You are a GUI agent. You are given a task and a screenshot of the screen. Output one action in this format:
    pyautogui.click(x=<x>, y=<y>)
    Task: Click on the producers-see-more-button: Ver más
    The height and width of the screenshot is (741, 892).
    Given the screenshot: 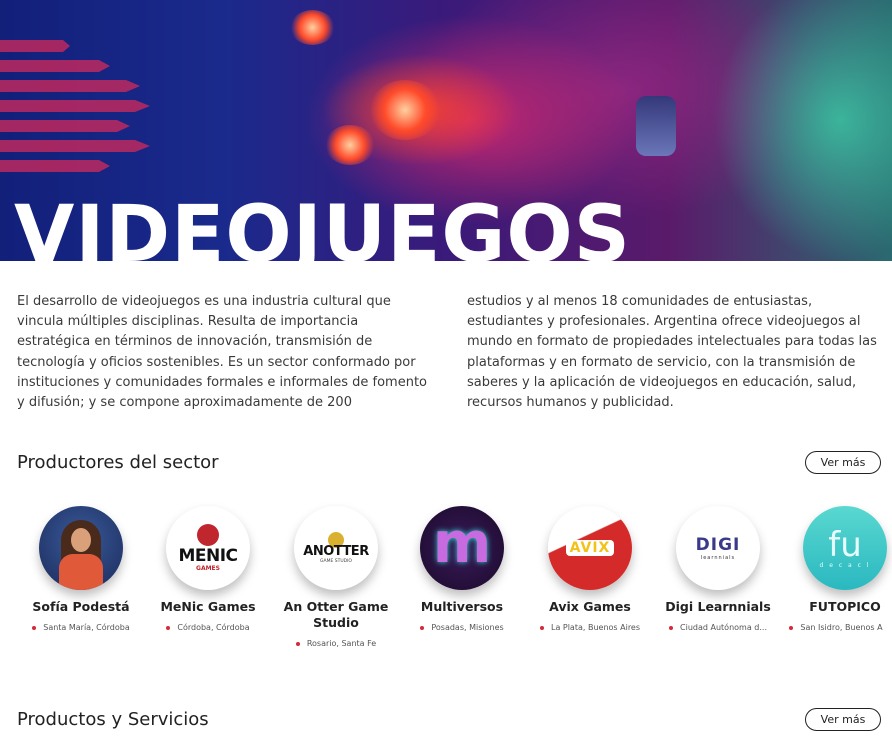 What is the action you would take?
    pyautogui.click(x=843, y=462)
    